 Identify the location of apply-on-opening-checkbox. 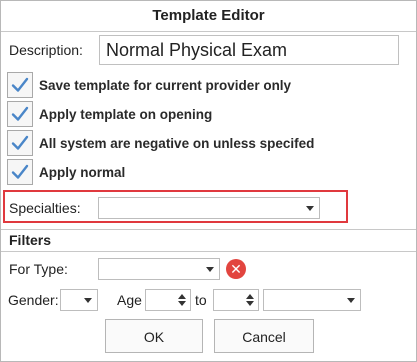
(20, 114).